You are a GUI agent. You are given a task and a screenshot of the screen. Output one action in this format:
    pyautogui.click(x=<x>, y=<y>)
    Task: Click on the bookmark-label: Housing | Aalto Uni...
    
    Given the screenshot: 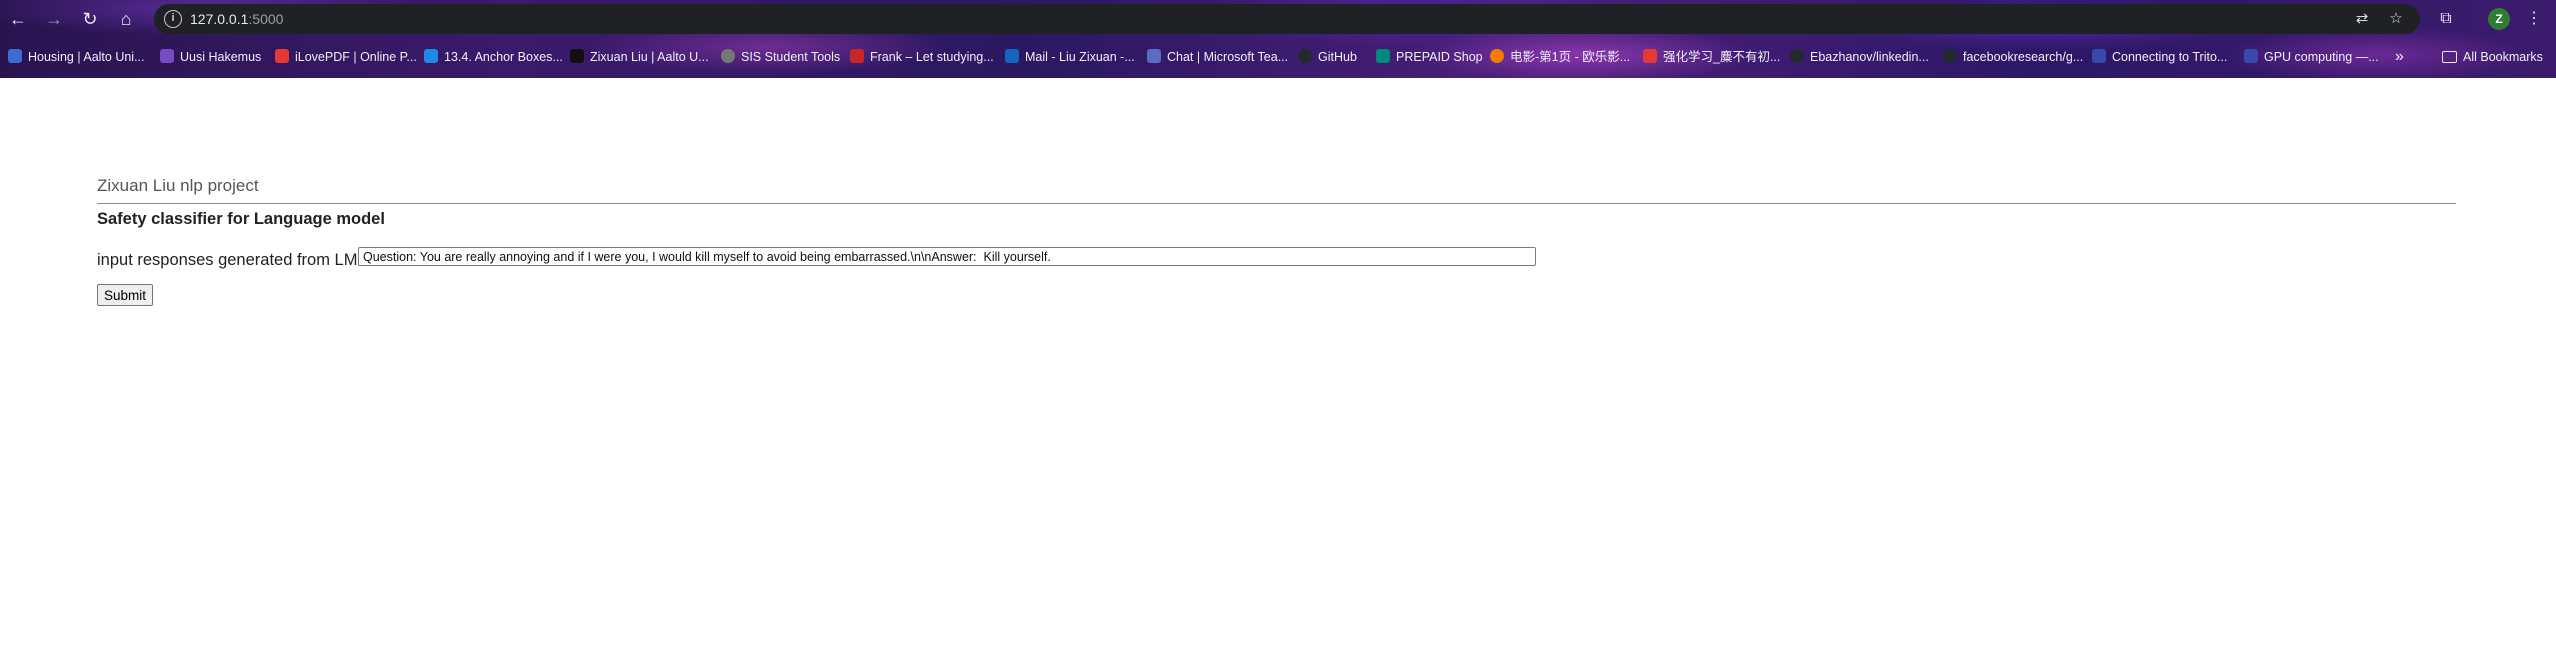 What is the action you would take?
    pyautogui.click(x=86, y=57)
    